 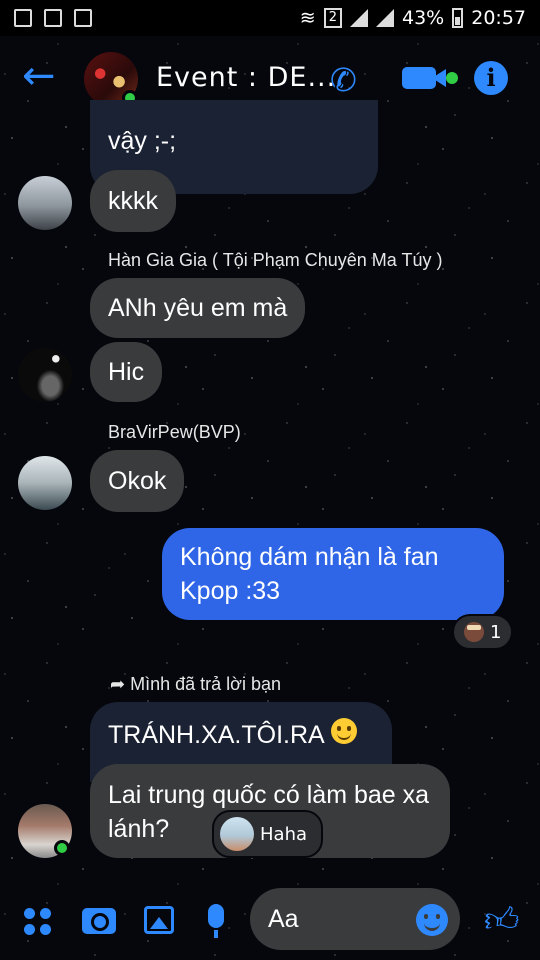 I want to click on sim-indicator: 2, so click(x=332, y=18).